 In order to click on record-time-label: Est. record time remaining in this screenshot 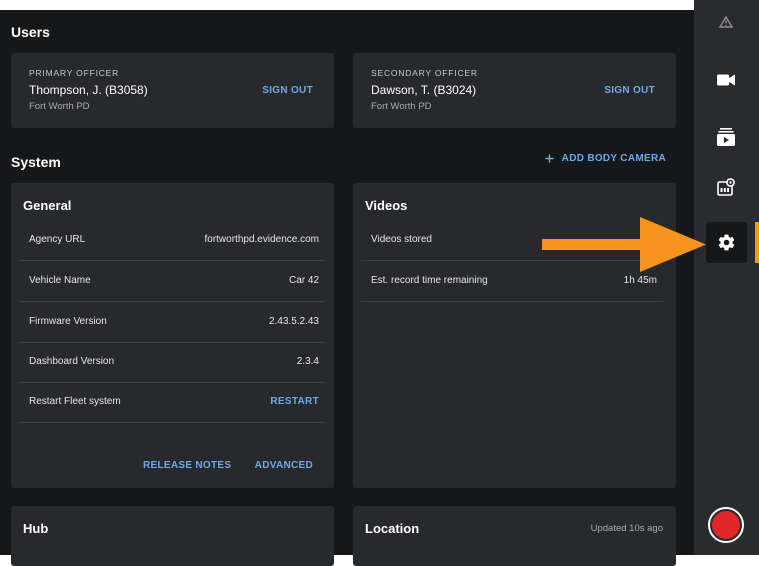, I will do `click(429, 280)`.